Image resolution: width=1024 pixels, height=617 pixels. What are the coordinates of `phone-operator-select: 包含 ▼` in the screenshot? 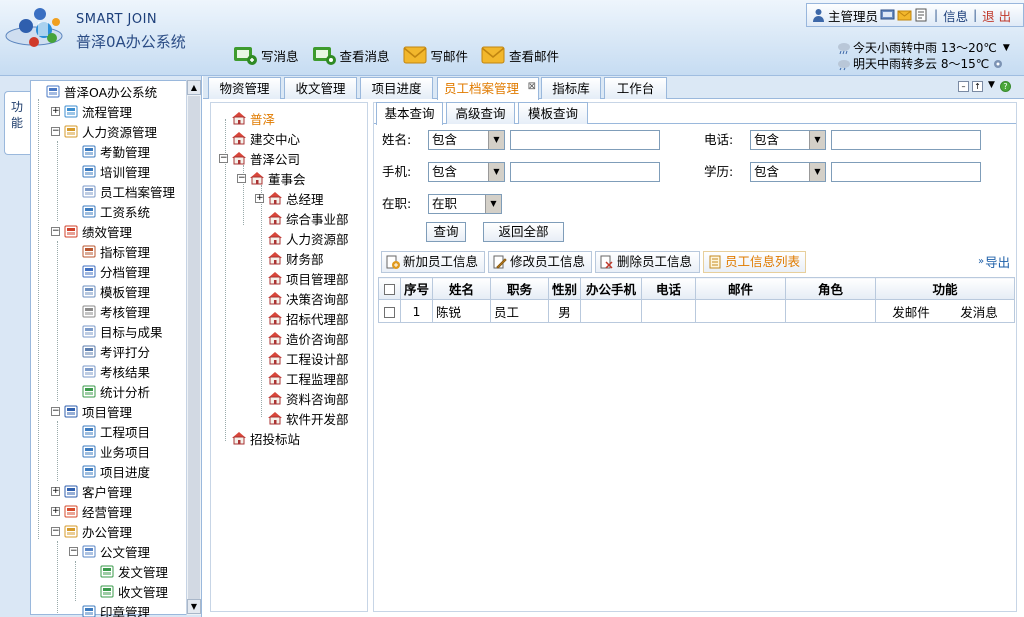 It's located at (788, 140).